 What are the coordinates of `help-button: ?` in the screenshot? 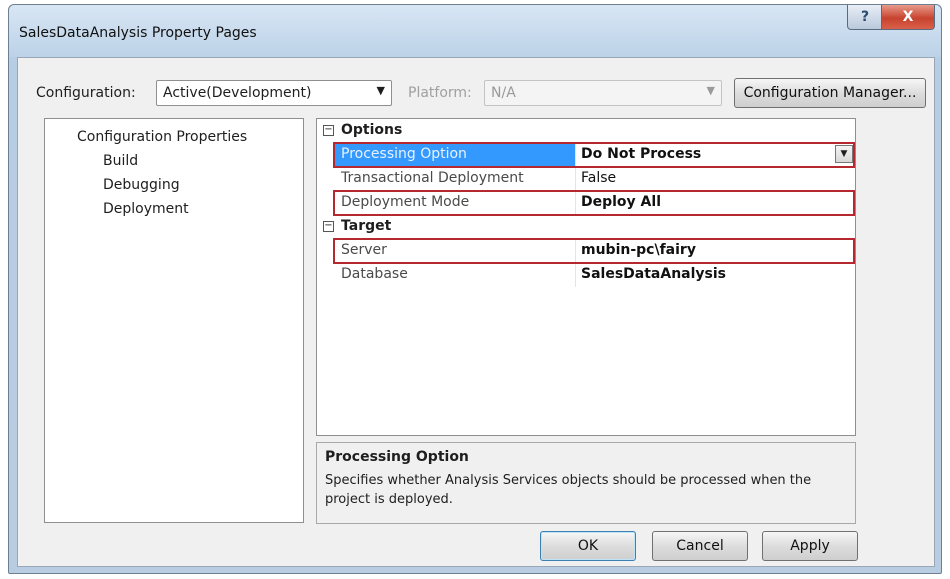 It's located at (865, 17).